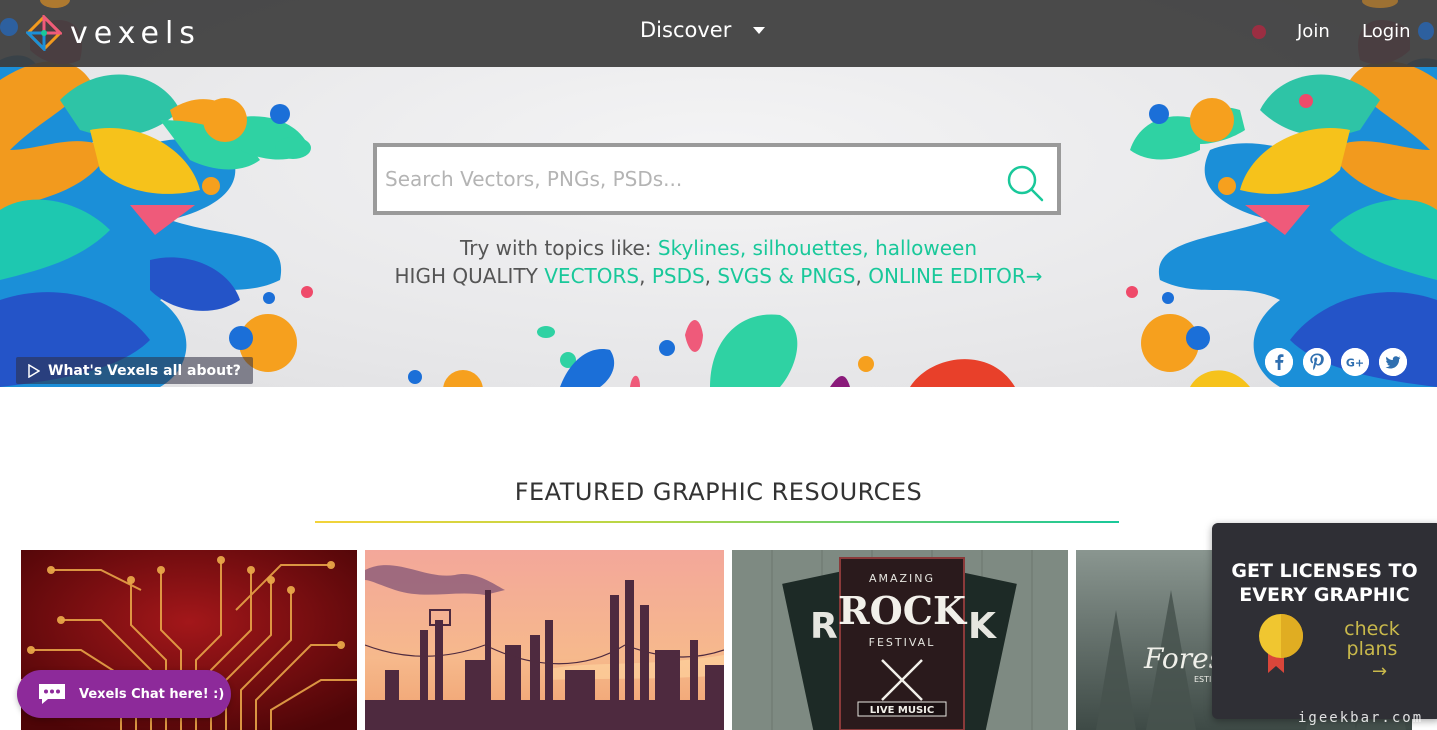 This screenshot has height=730, width=1437. Describe the element at coordinates (1324, 583) in the screenshot. I see `license-title: GET LICENSES TO EVERY GRAPHIC` at that location.